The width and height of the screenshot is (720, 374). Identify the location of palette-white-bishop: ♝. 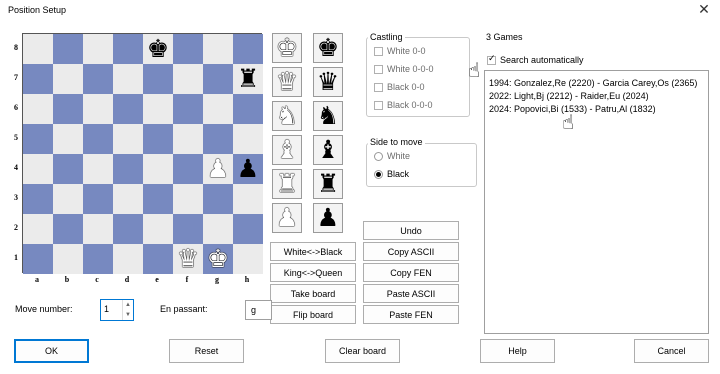
(287, 150).